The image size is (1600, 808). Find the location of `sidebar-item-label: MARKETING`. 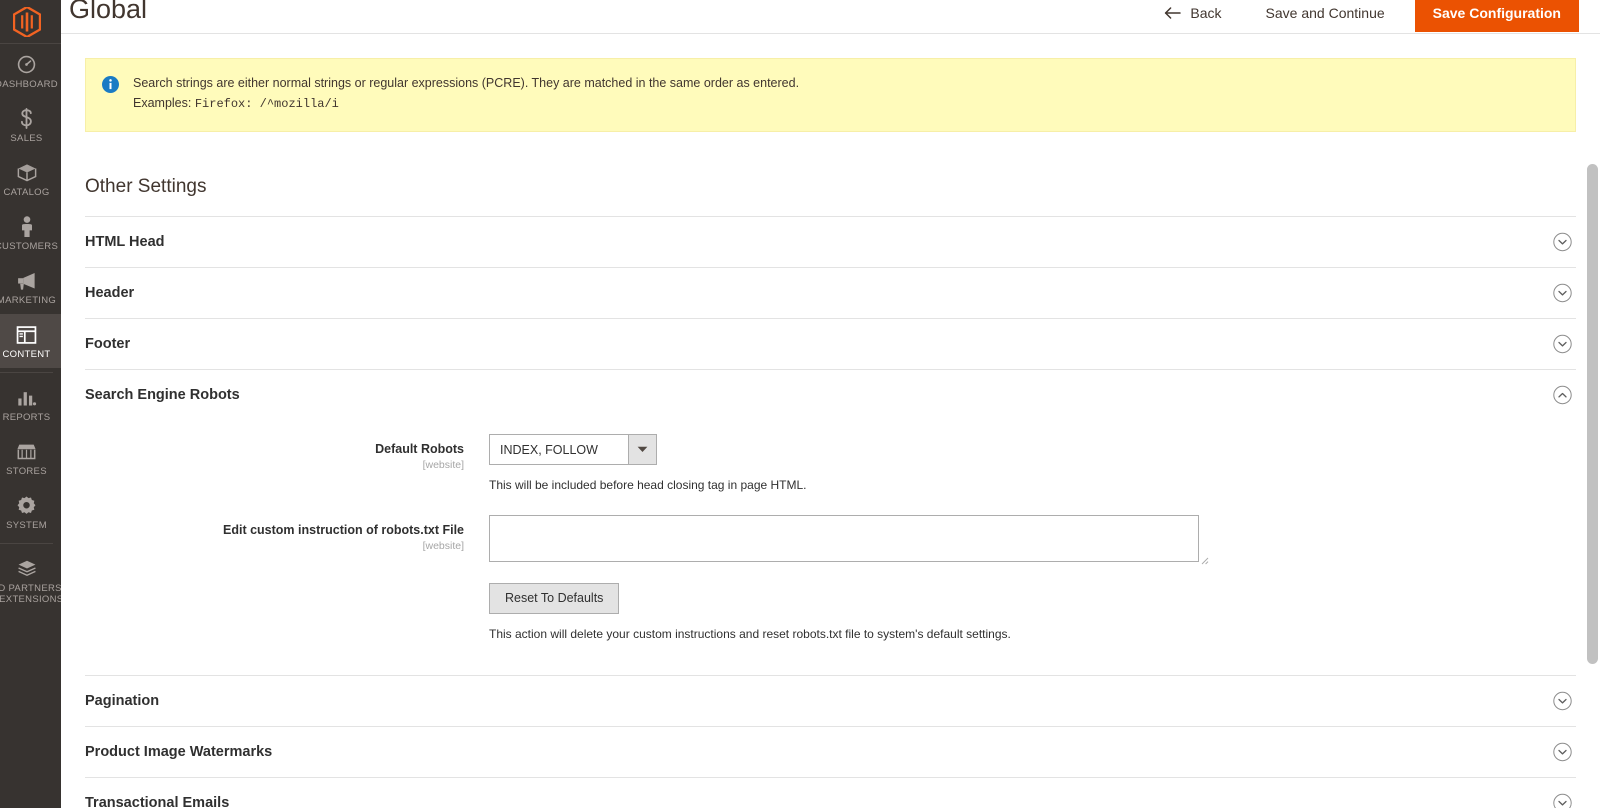

sidebar-item-label: MARKETING is located at coordinates (28, 300).